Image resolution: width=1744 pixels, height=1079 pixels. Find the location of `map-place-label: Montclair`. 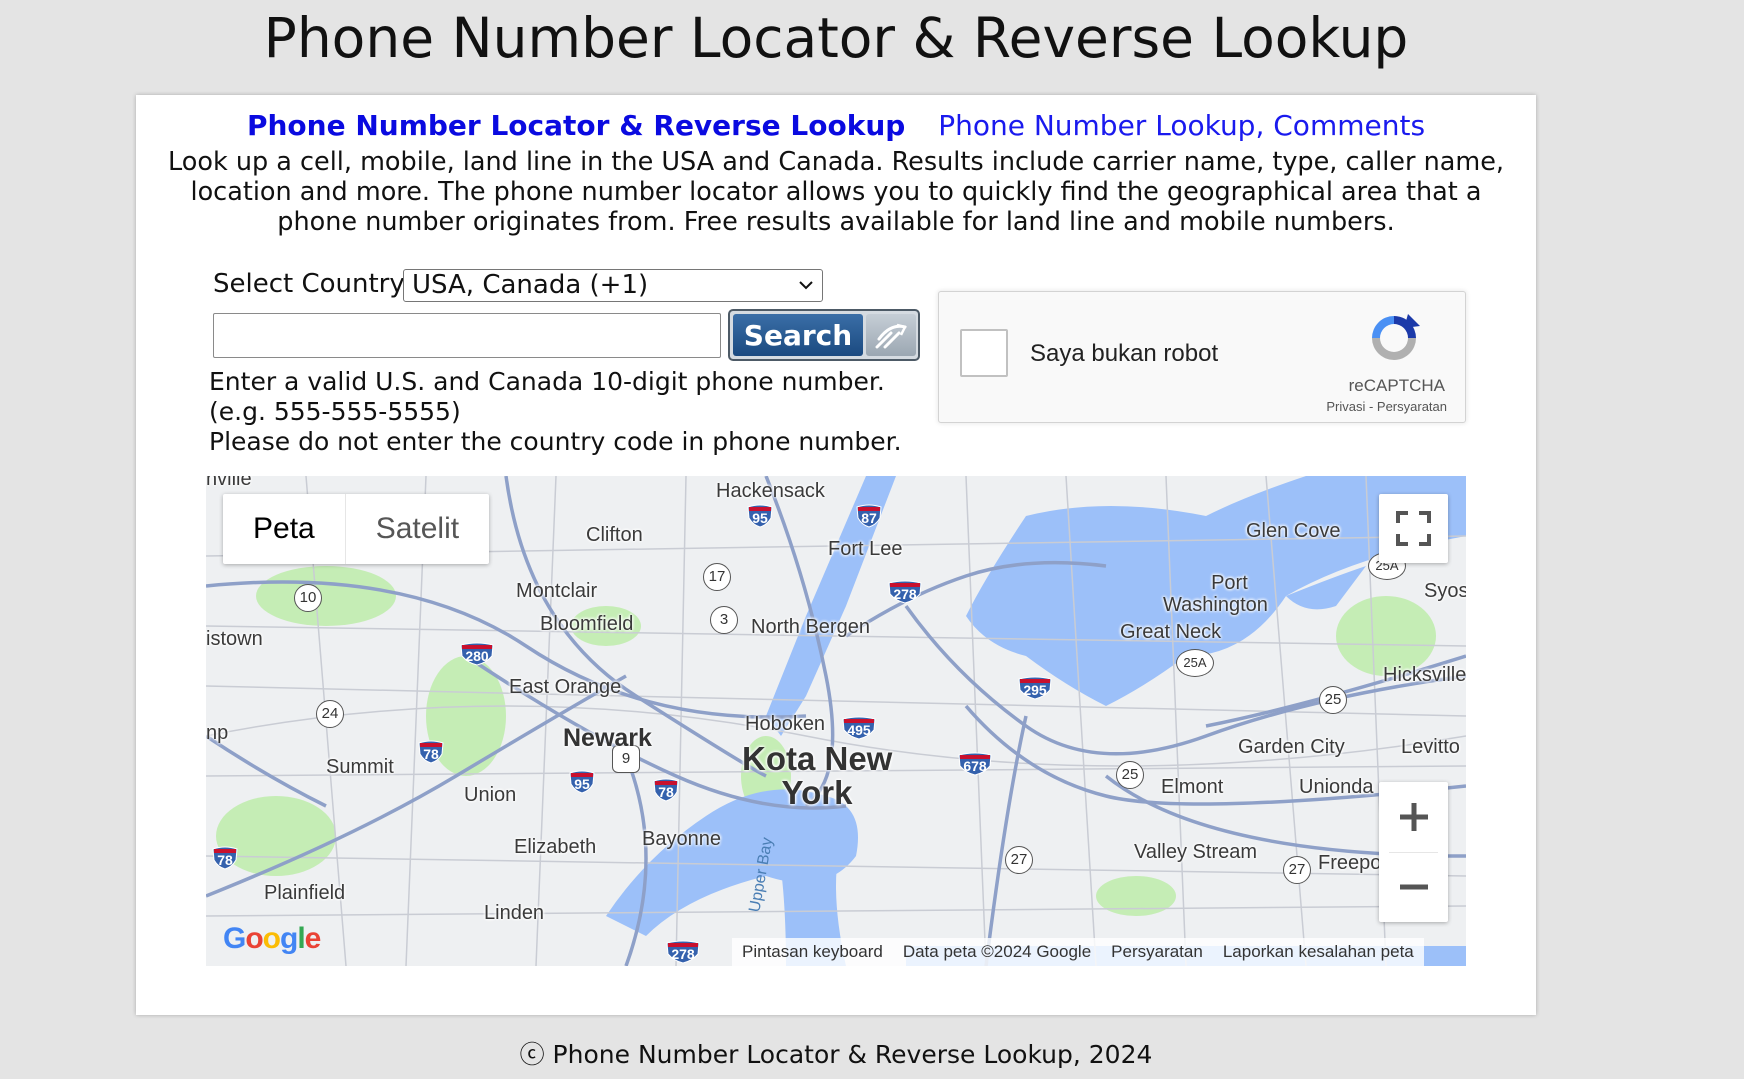

map-place-label: Montclair is located at coordinates (557, 591).